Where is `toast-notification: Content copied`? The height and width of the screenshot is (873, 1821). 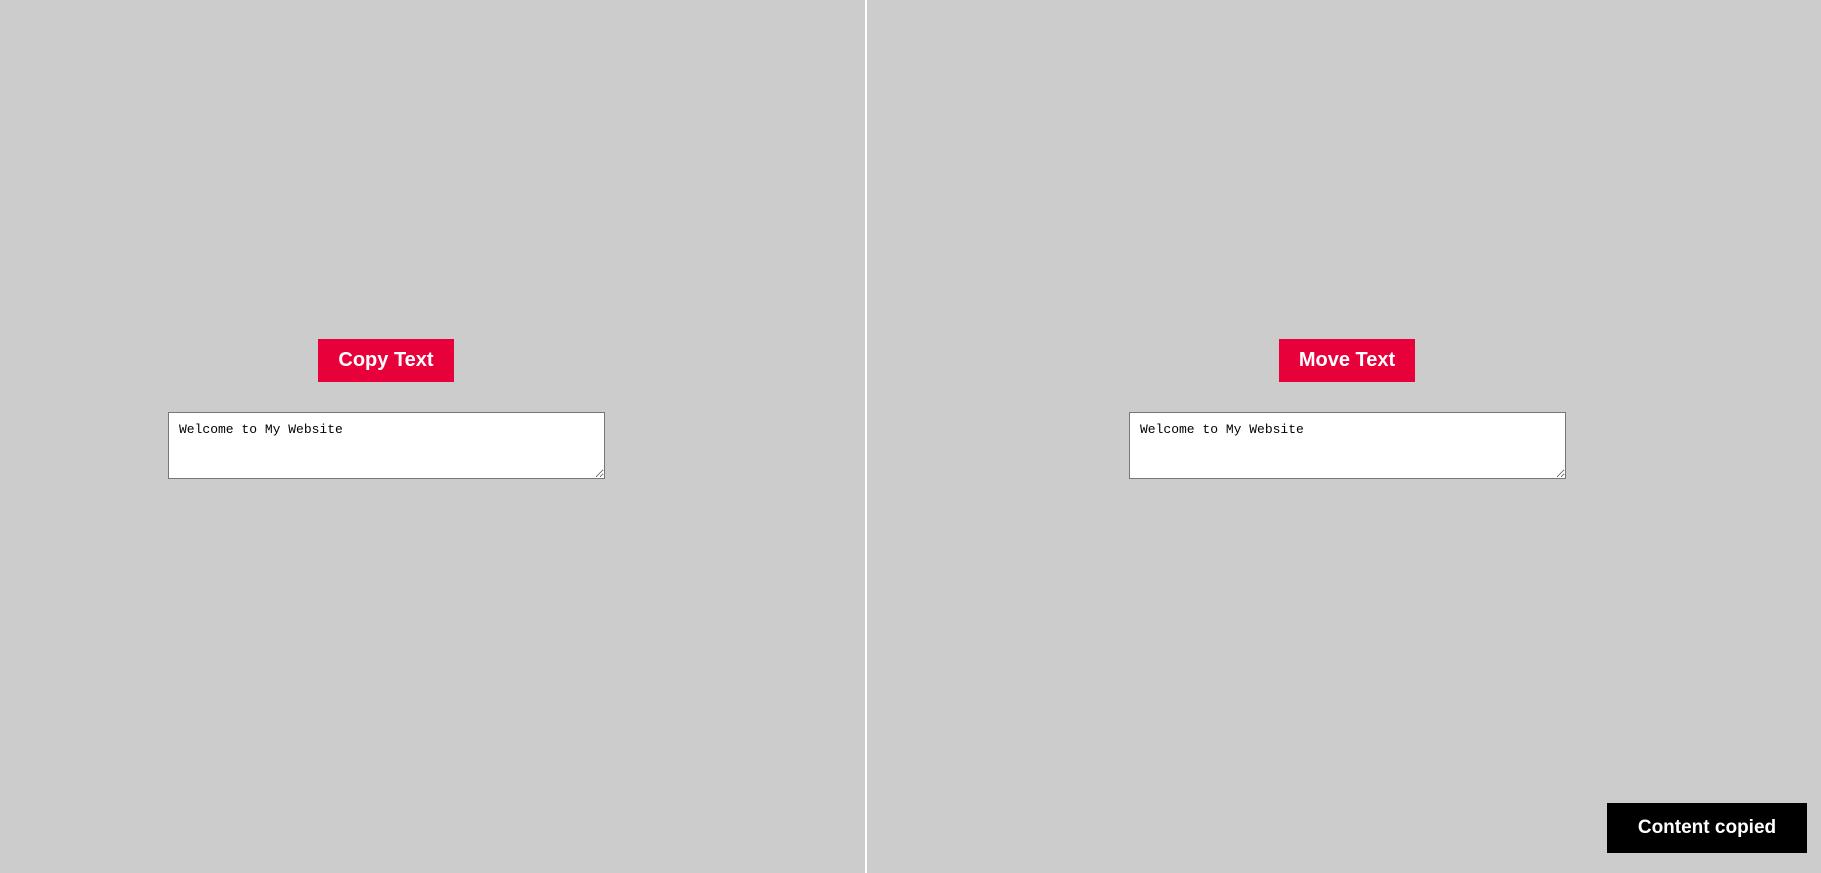
toast-notification: Content copied is located at coordinates (1707, 828).